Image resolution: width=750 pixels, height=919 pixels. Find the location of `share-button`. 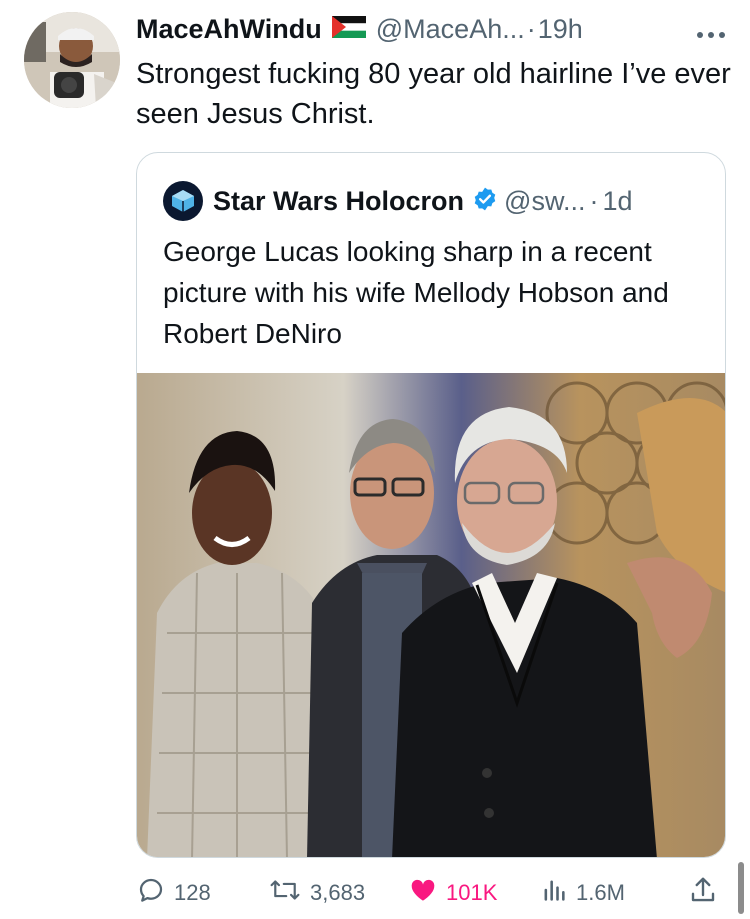

share-button is located at coordinates (707, 893).